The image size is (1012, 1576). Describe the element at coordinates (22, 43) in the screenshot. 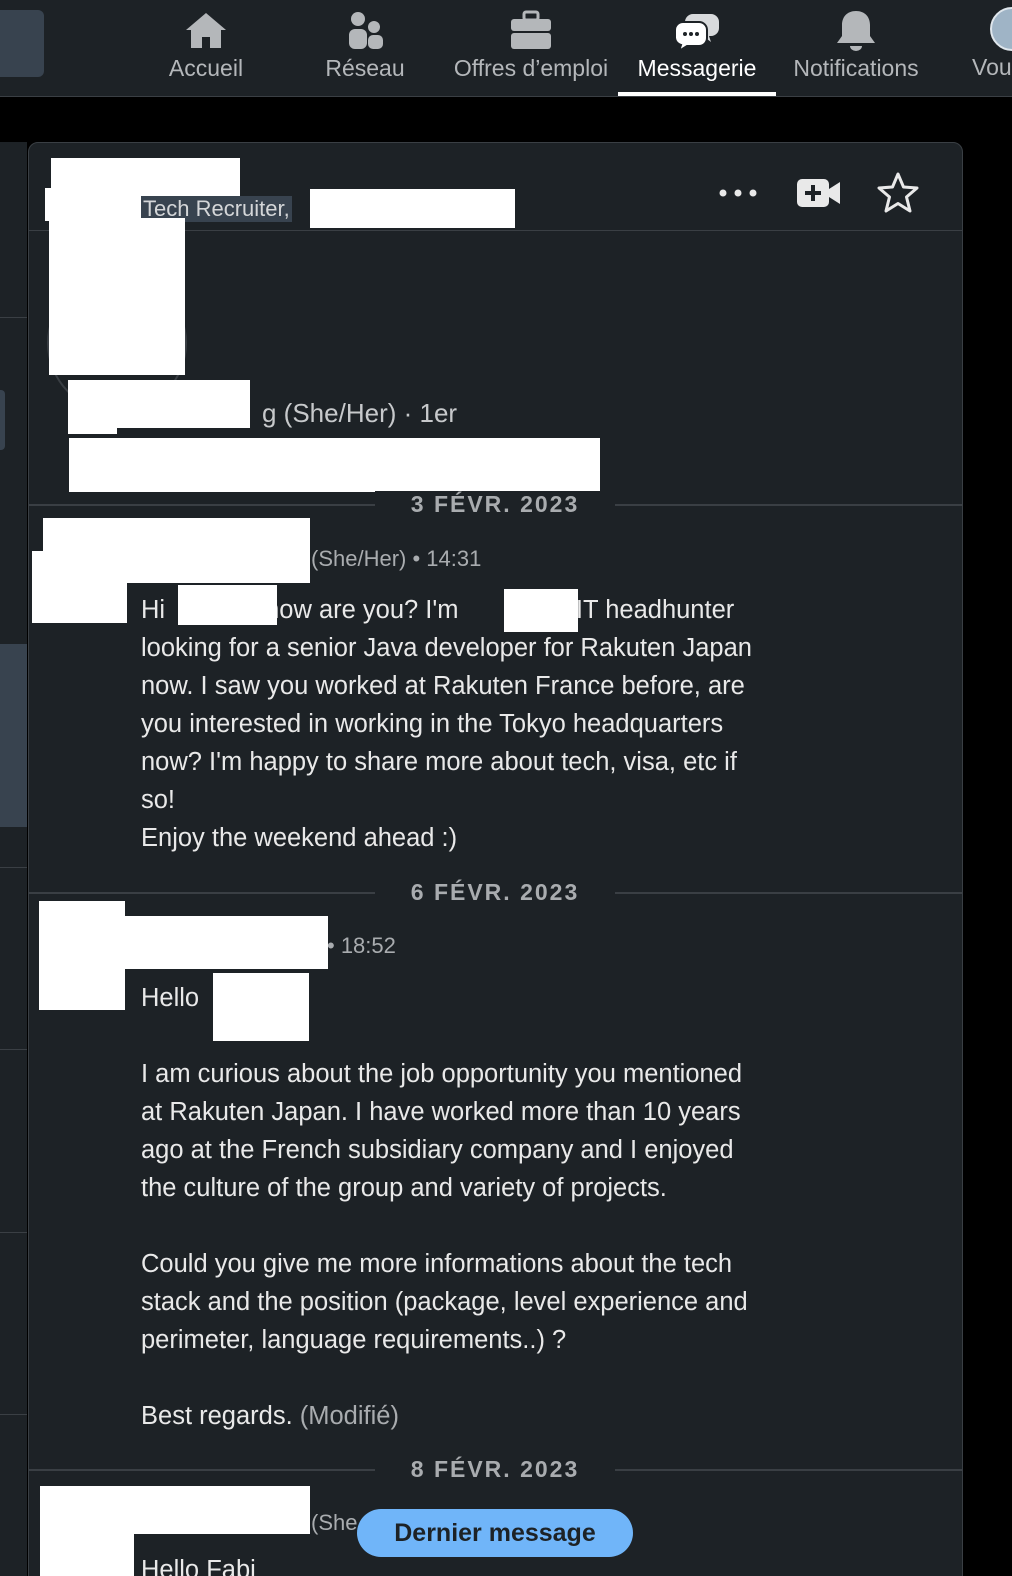

I see `search-box` at that location.